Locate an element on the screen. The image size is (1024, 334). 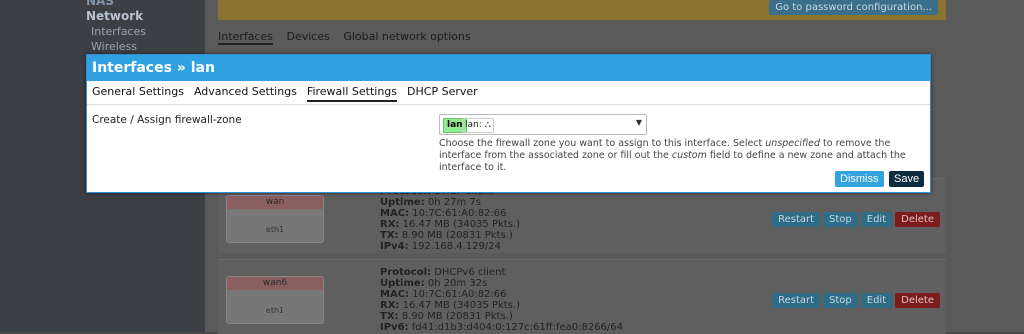
chevron-down-icon: ▼ is located at coordinates (639, 122).